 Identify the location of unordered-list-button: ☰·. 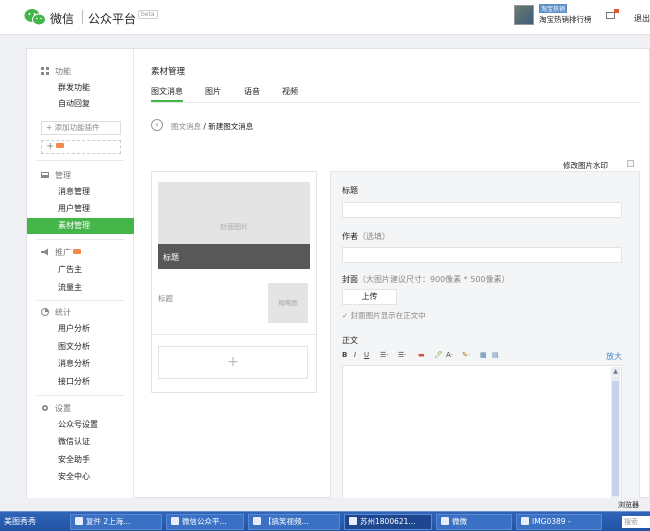
(402, 355).